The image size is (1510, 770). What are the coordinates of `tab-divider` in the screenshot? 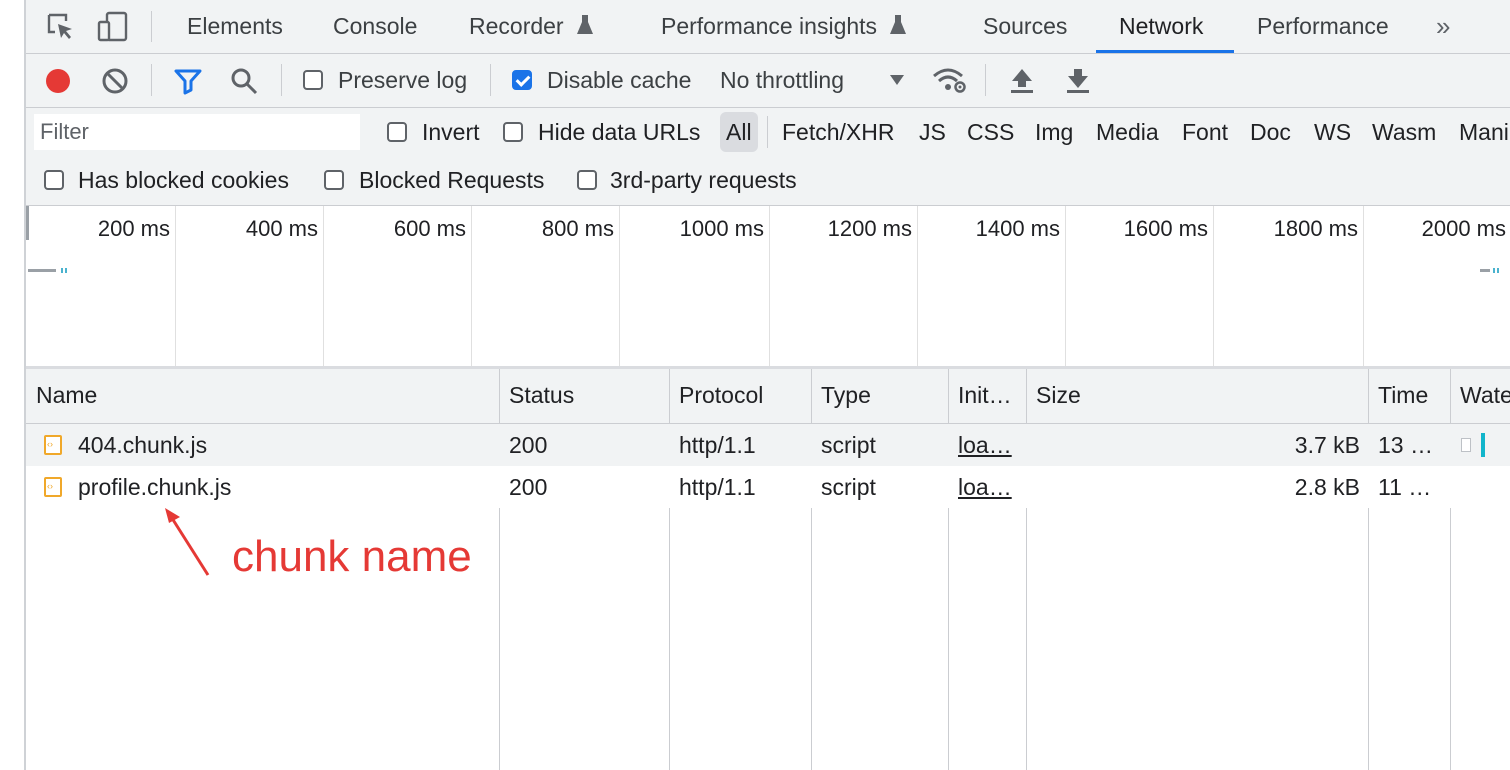 It's located at (151, 26).